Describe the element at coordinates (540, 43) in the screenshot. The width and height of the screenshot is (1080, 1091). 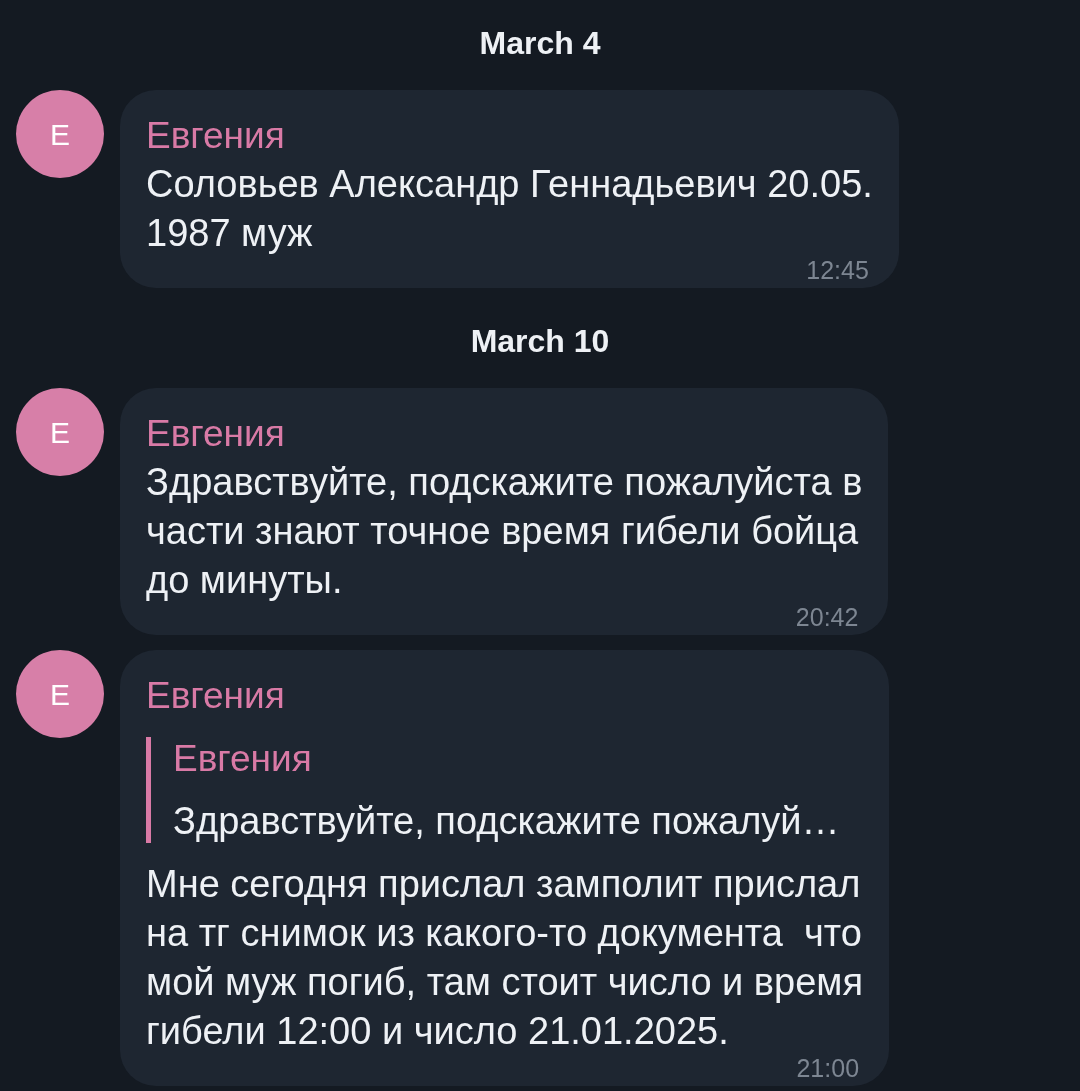
I see `date-header: March 4` at that location.